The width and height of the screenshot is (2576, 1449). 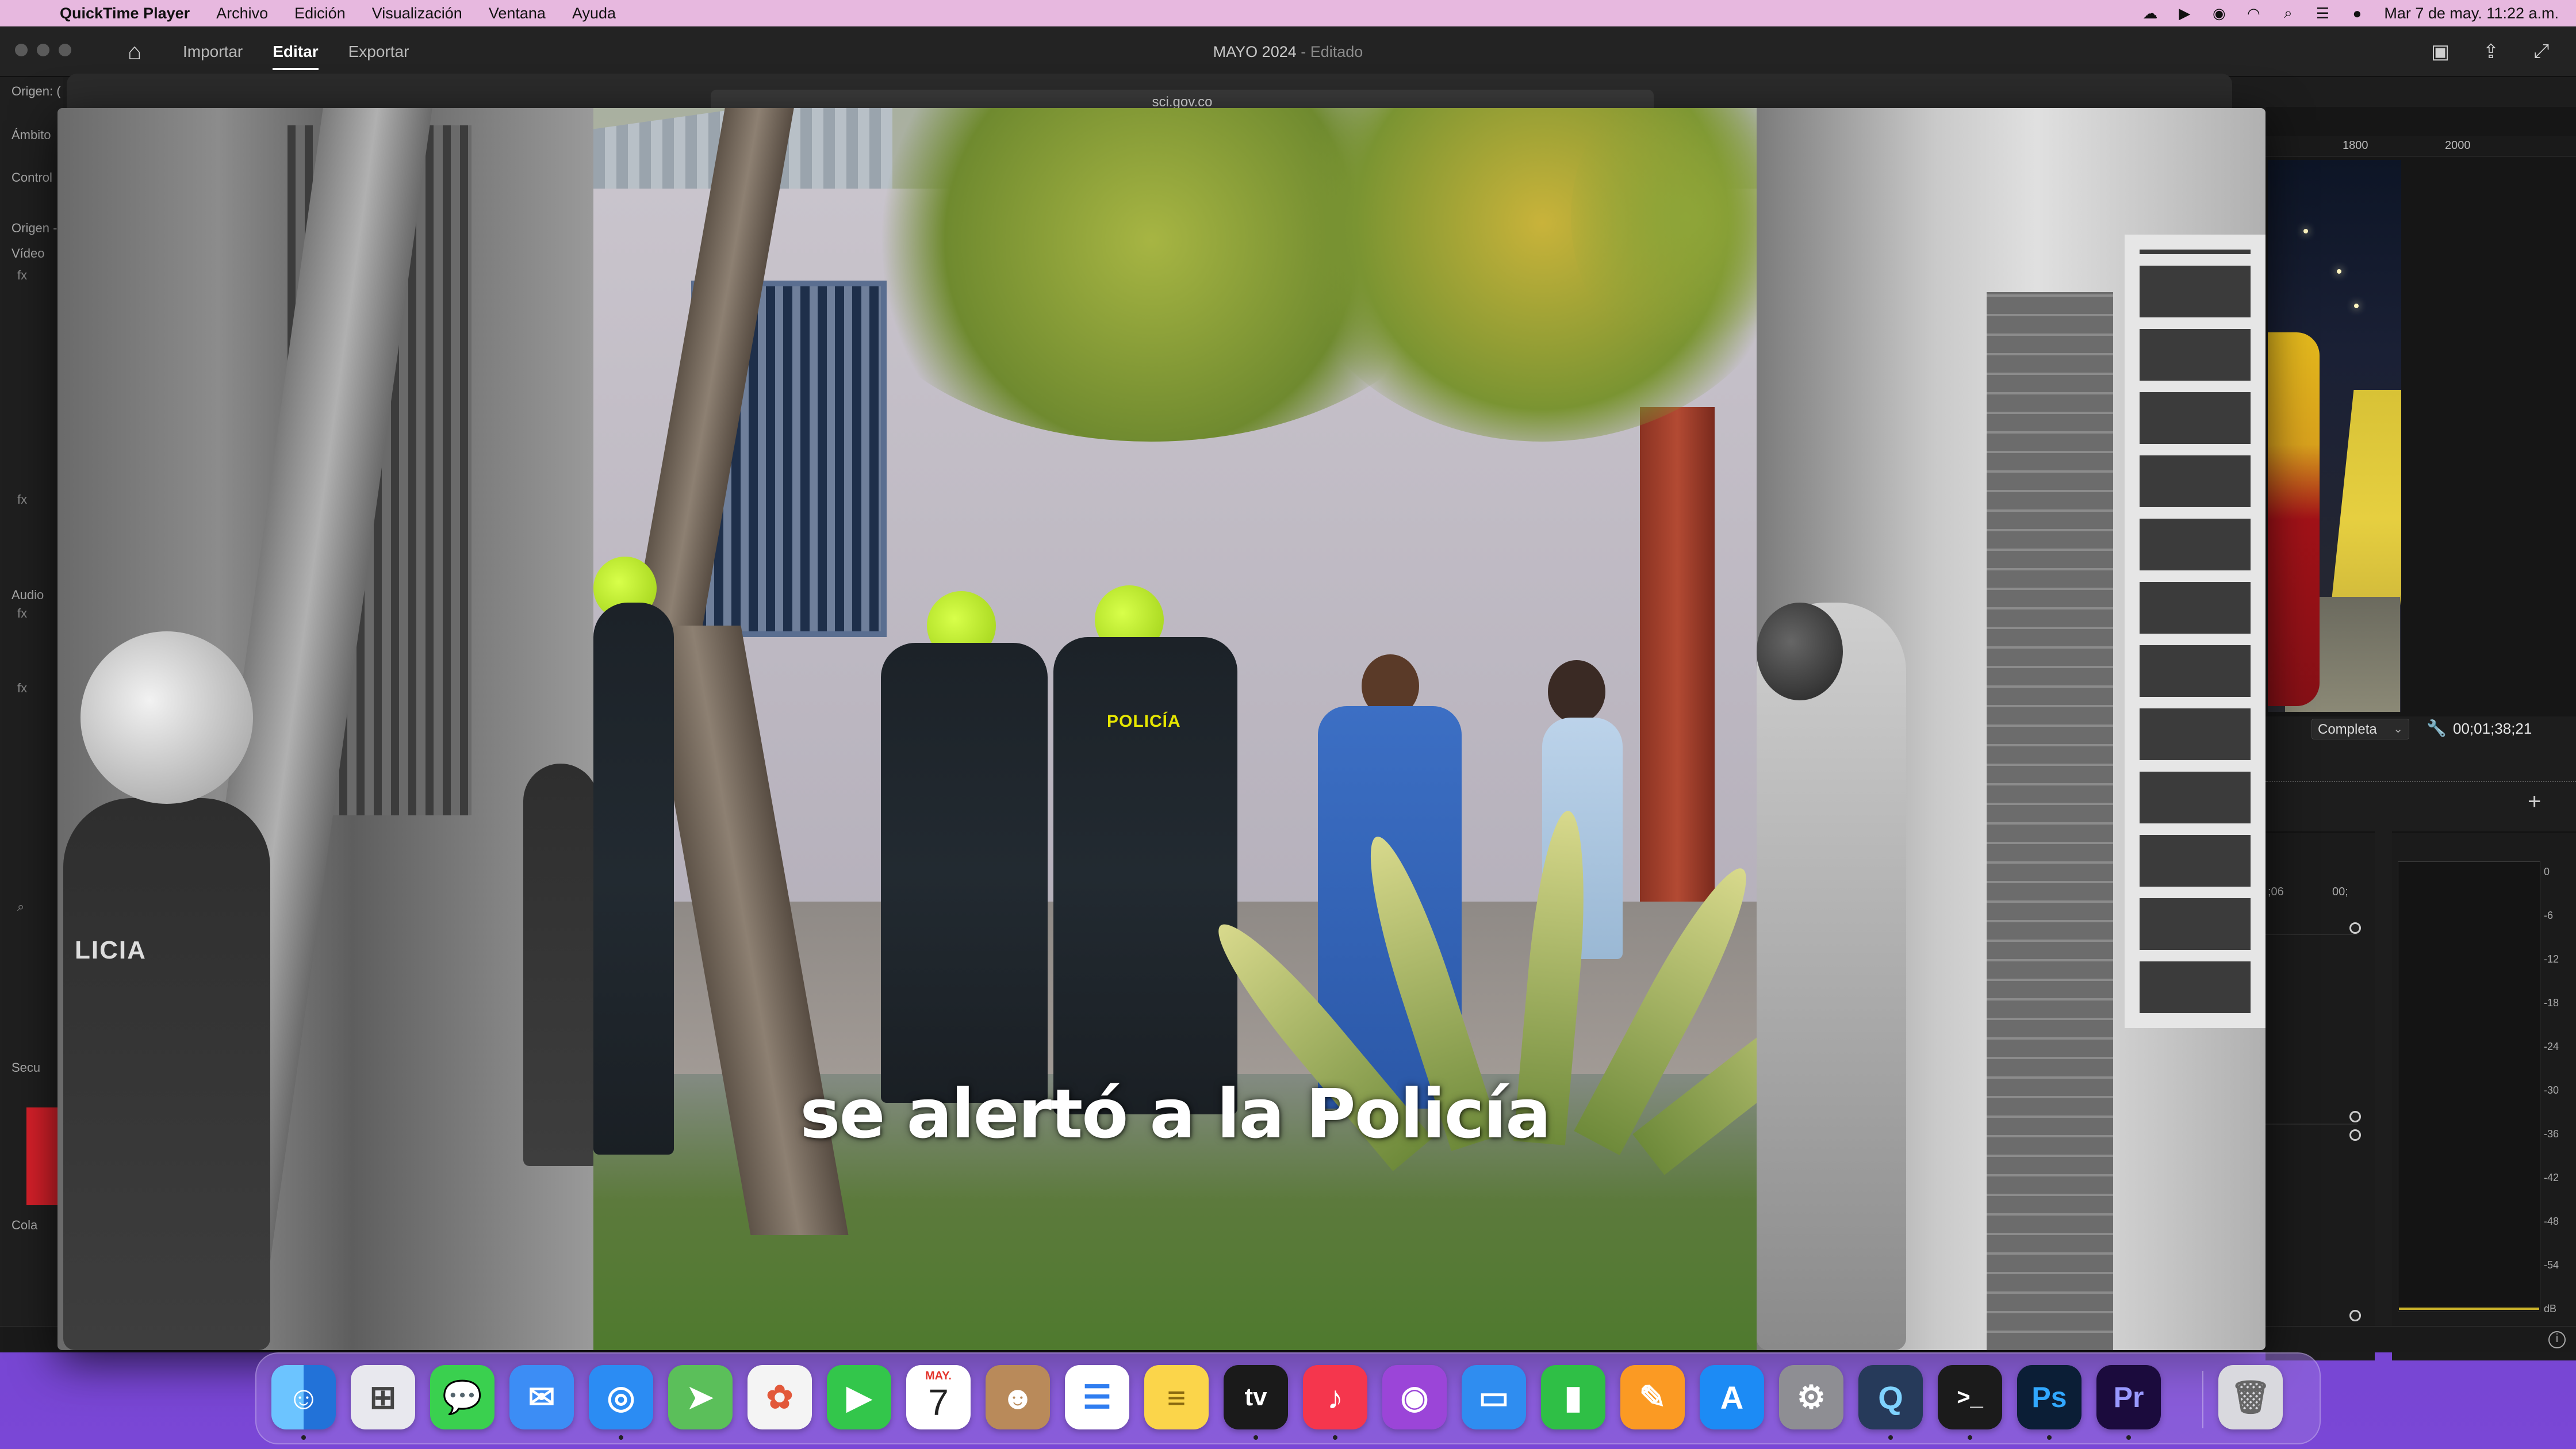 What do you see at coordinates (2150, 13) in the screenshot?
I see `creative-cloud-icon: ☁` at bounding box center [2150, 13].